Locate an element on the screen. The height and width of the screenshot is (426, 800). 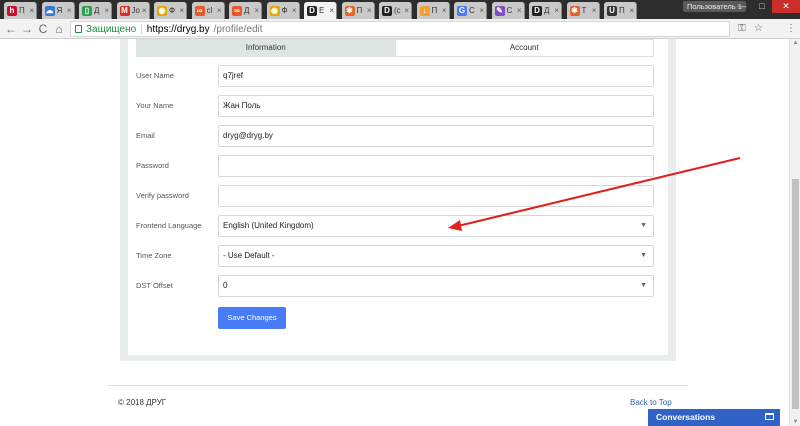
annotation-arrow-head is located at coordinates (455, 225).